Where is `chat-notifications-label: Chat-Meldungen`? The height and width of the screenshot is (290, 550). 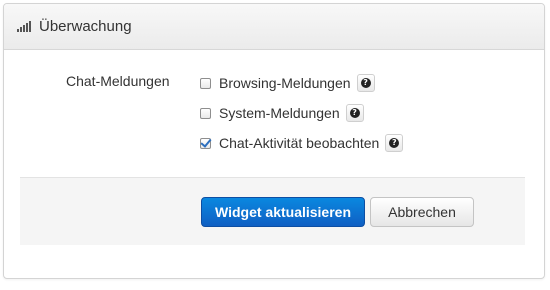 chat-notifications-label: Chat-Meldungen is located at coordinates (118, 81).